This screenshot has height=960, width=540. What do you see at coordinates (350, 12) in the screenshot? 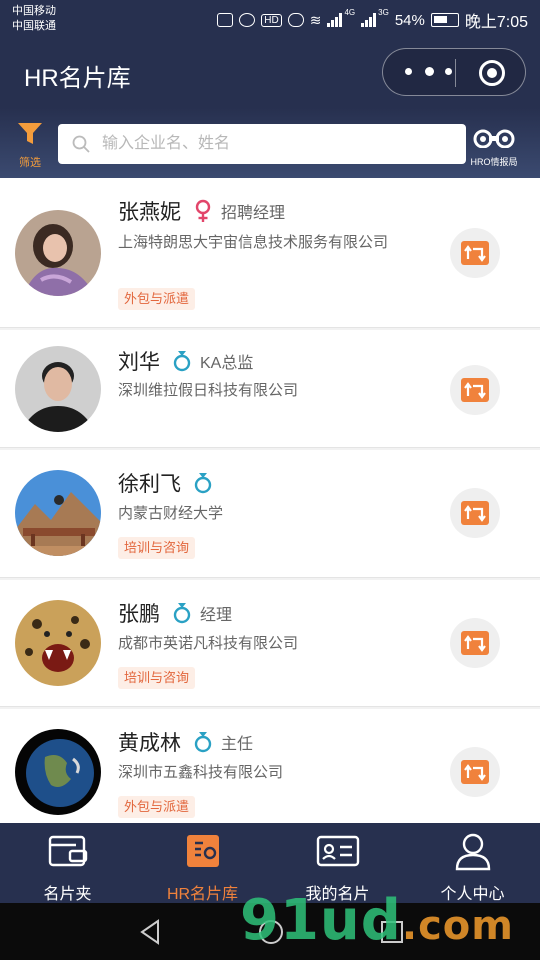
I see `signal-4g-label: 4G` at bounding box center [350, 12].